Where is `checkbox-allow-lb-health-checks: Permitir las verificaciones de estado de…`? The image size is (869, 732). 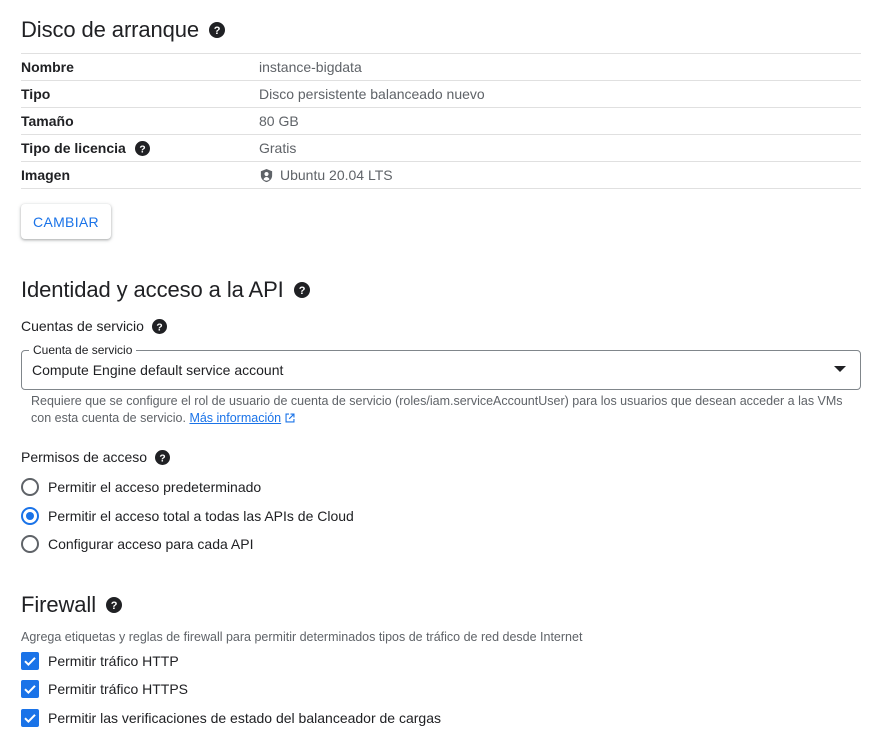 checkbox-allow-lb-health-checks: Permitir las verificaciones de estado de… is located at coordinates (231, 718).